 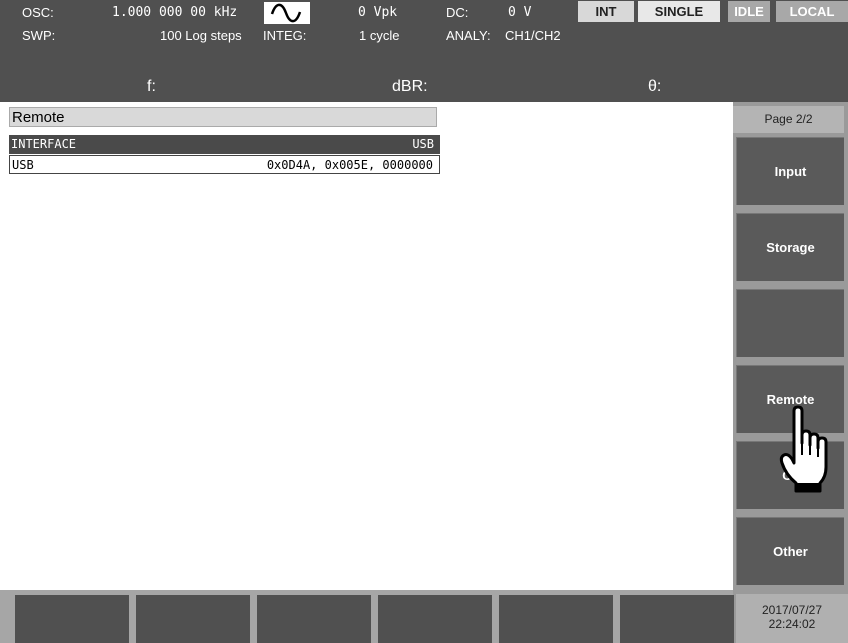 What do you see at coordinates (38, 12) in the screenshot?
I see `osc-label: OSC:` at bounding box center [38, 12].